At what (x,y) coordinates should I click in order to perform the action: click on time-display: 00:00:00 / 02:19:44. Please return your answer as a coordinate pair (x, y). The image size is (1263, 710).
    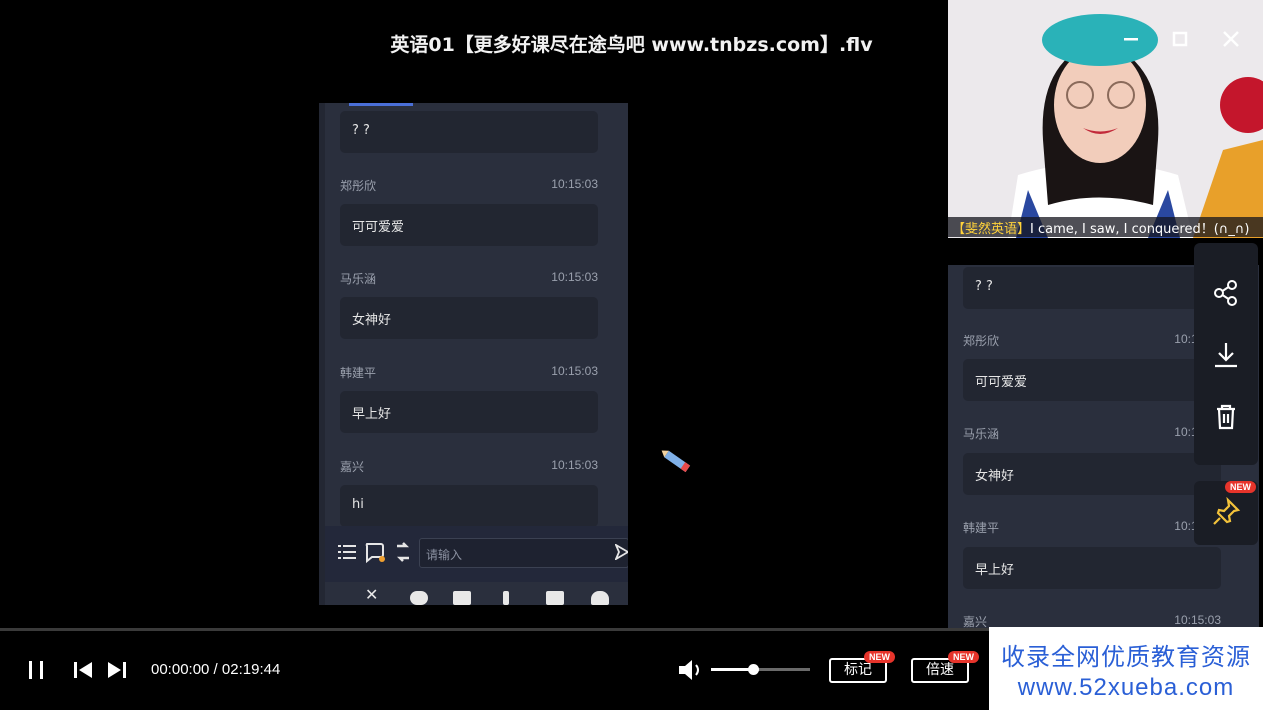
    Looking at the image, I should click on (215, 669).